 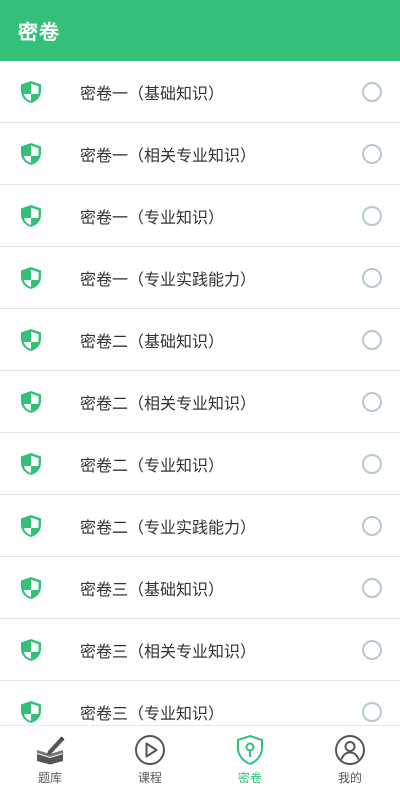 What do you see at coordinates (39, 32) in the screenshot?
I see `page-title: 密卷` at bounding box center [39, 32].